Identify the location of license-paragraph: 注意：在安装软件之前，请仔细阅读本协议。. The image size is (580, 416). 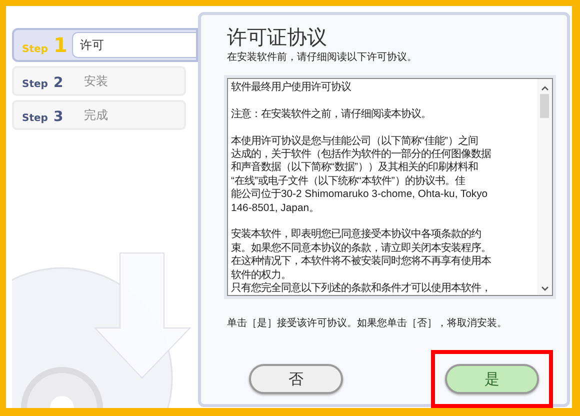
(331, 115).